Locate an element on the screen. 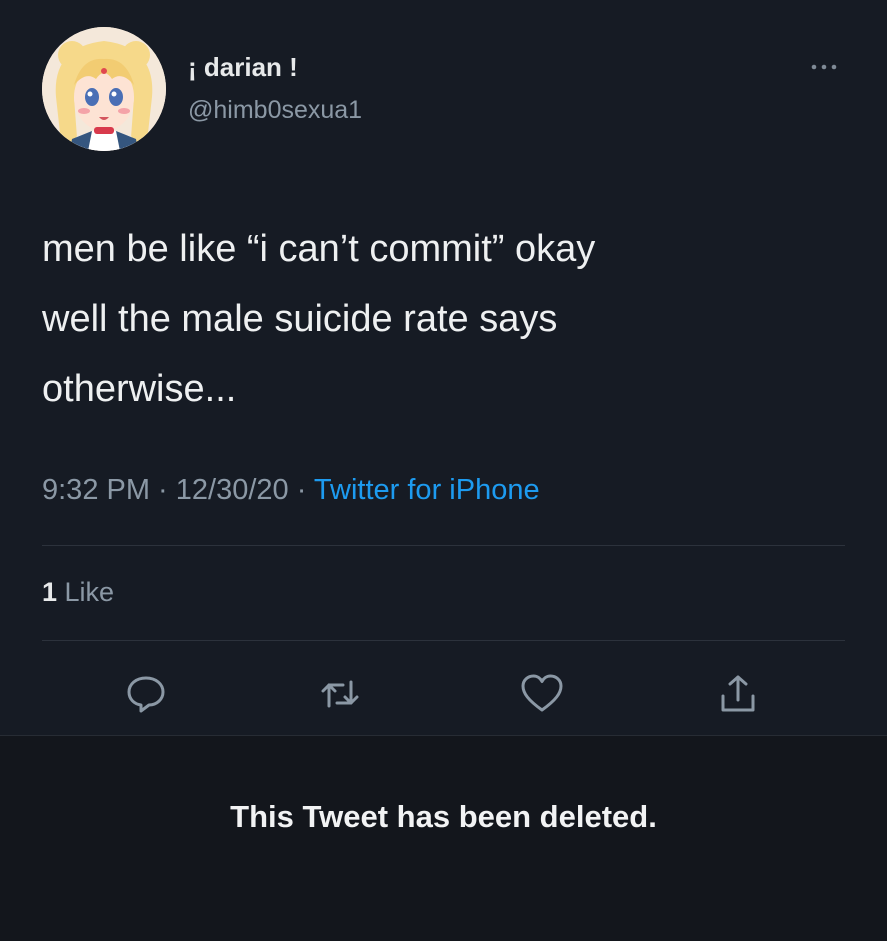 The image size is (887, 941). tweet-text-line: men be like “i can’t commit” okay is located at coordinates (319, 249).